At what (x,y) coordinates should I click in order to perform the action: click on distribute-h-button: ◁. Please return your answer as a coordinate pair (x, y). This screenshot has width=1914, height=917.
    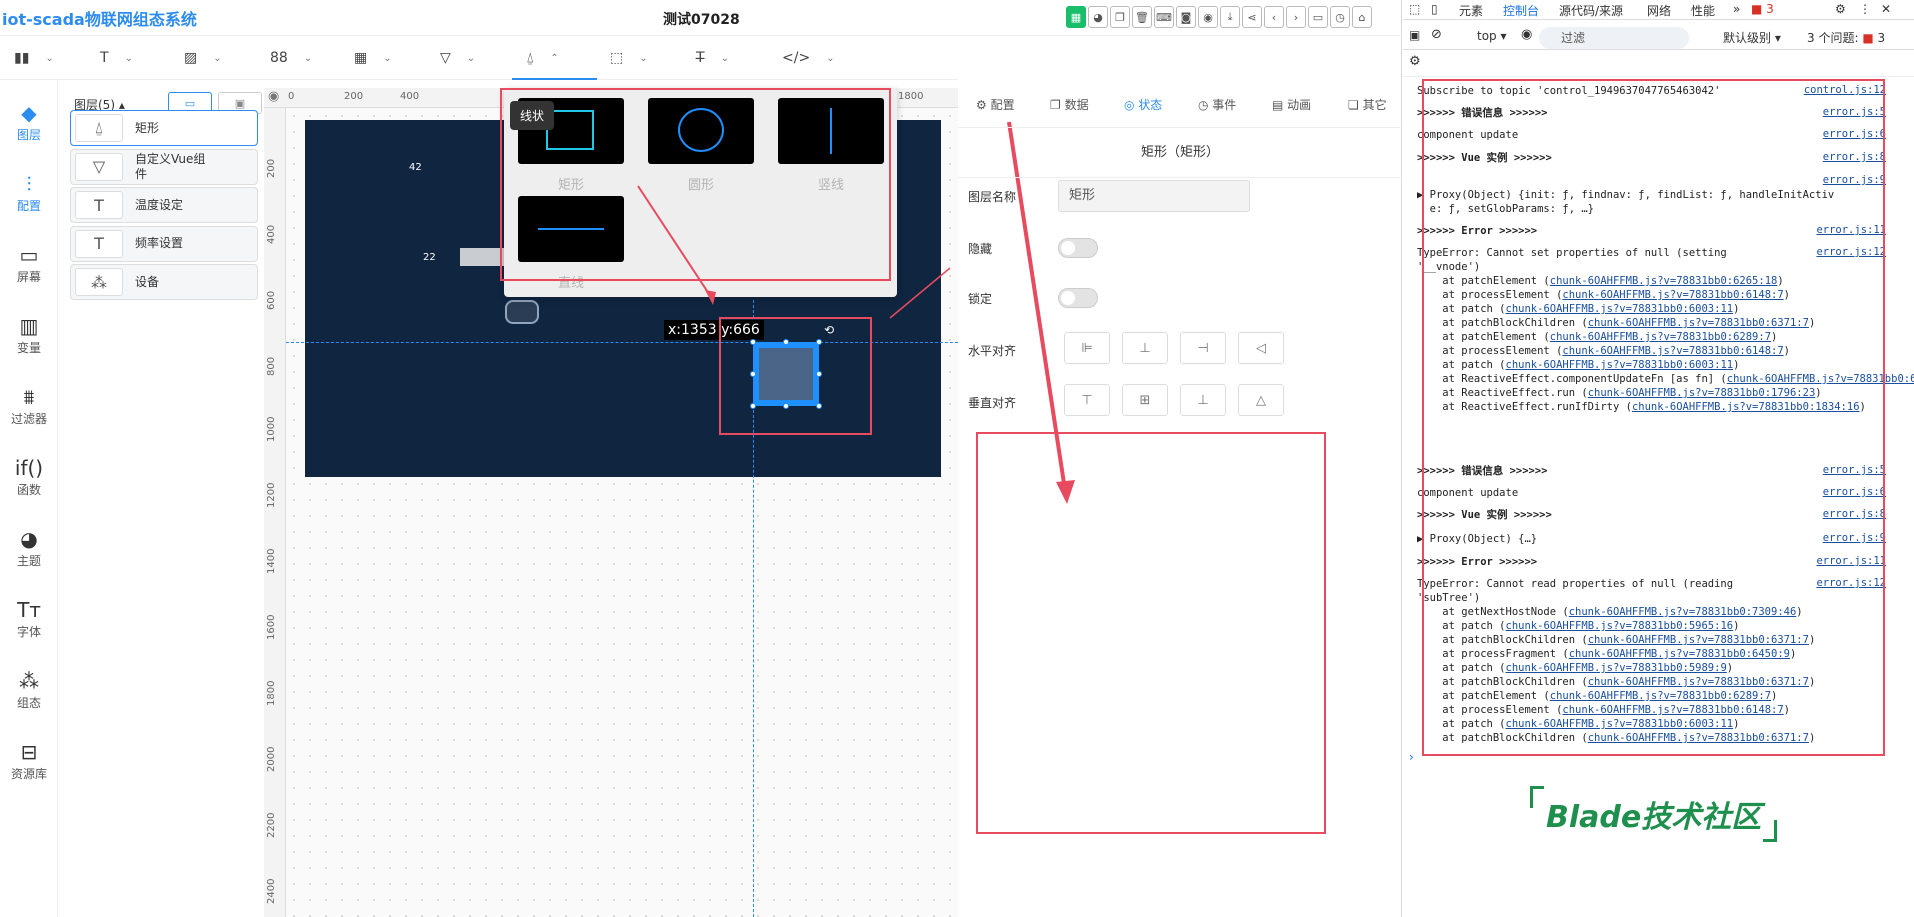
    Looking at the image, I should click on (1261, 348).